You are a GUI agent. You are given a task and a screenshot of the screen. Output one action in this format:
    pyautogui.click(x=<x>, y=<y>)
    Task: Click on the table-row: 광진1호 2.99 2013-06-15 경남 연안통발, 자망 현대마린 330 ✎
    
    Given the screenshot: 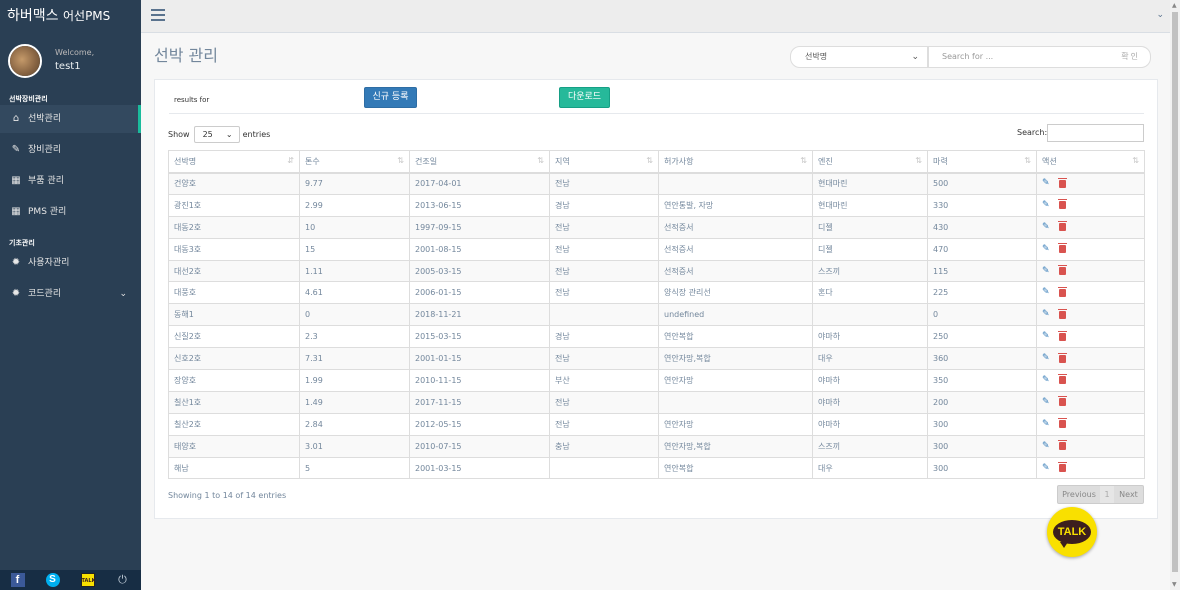 What is the action you would take?
    pyautogui.click(x=656, y=205)
    